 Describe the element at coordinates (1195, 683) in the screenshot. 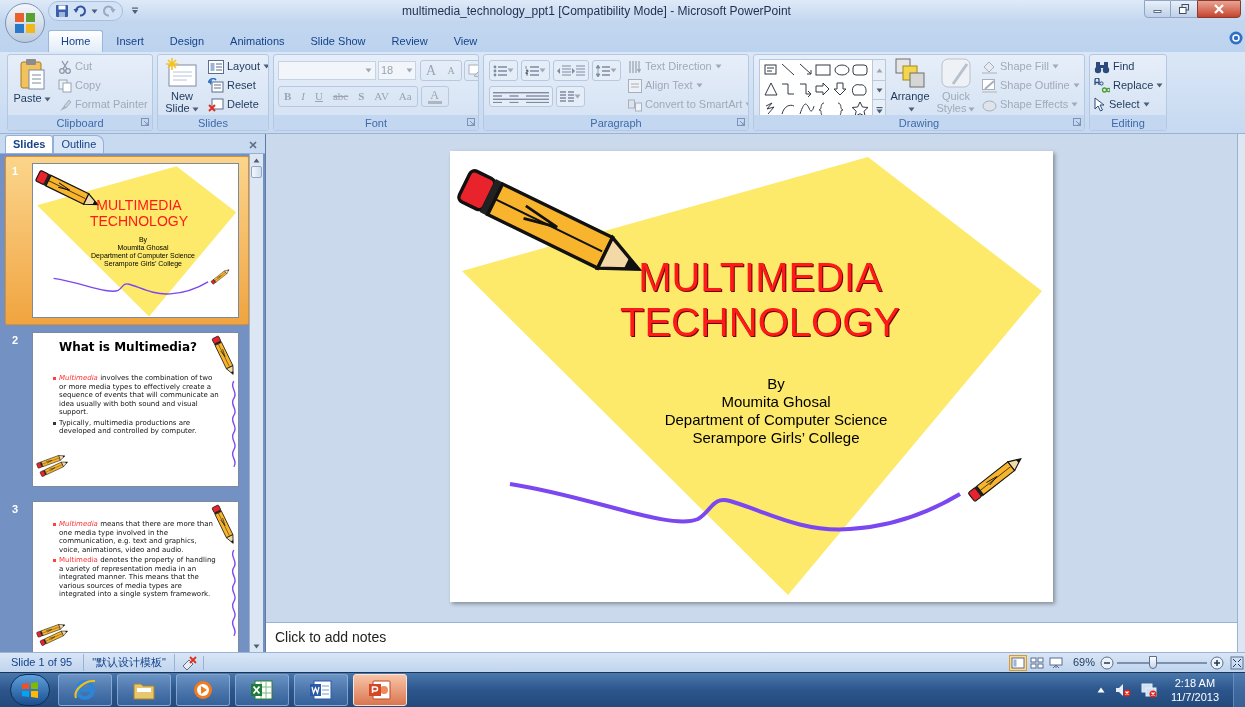

I see `clock-time: 2:18 AM` at that location.